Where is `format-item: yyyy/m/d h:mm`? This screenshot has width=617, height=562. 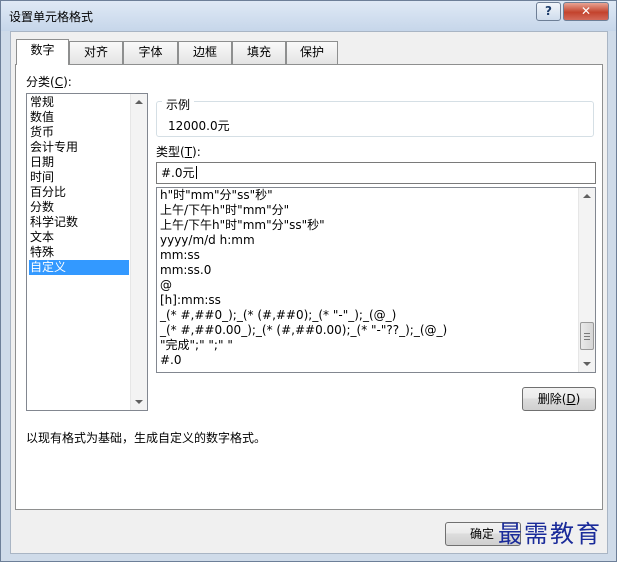 format-item: yyyy/m/d h:mm is located at coordinates (365, 240).